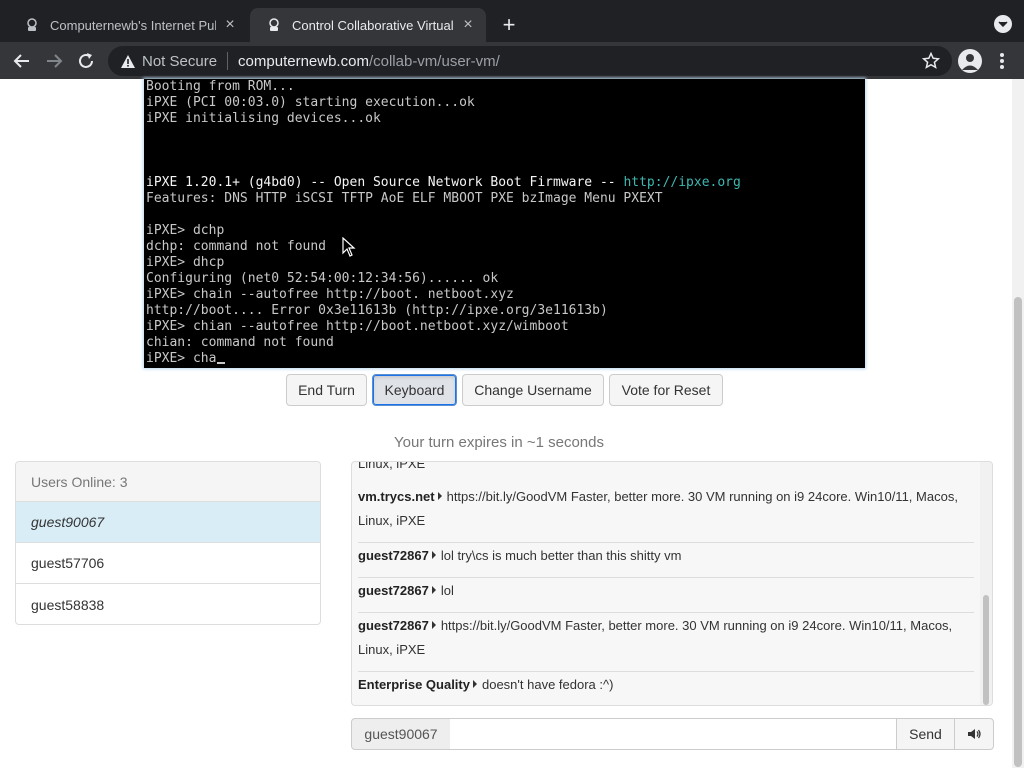 This screenshot has width=1024, height=768. Describe the element at coordinates (666, 471) in the screenshot. I see `chat-message-partial: Linux, iPXE` at that location.